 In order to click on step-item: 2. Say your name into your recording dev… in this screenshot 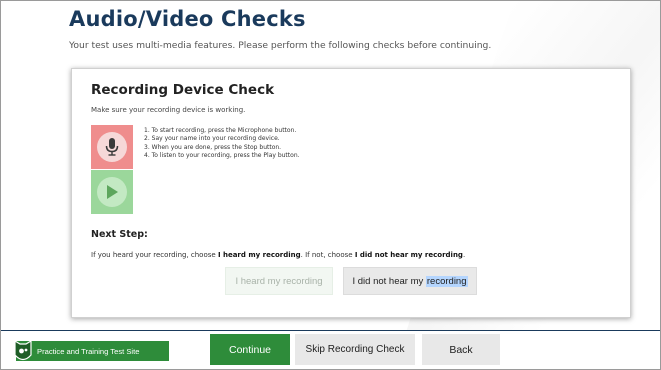, I will do `click(212, 139)`.